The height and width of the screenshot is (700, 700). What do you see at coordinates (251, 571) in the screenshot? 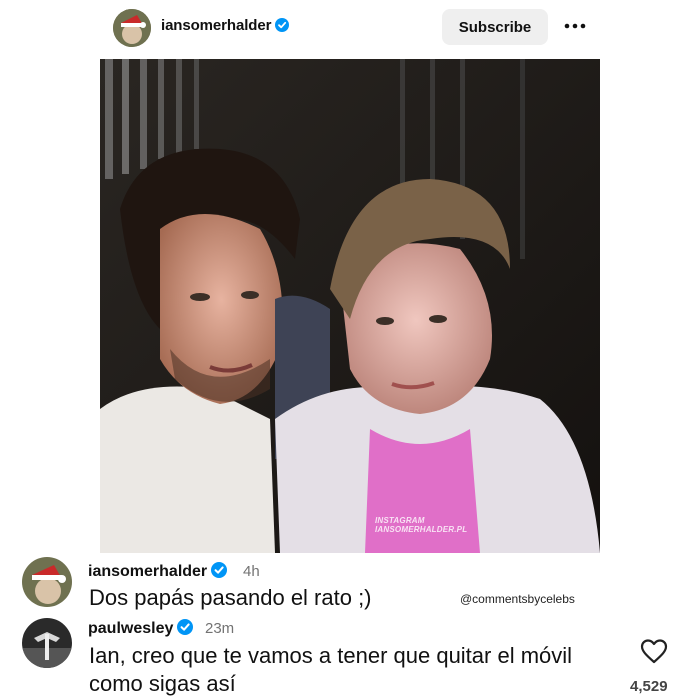
I see `comment-timestamp: 4h` at bounding box center [251, 571].